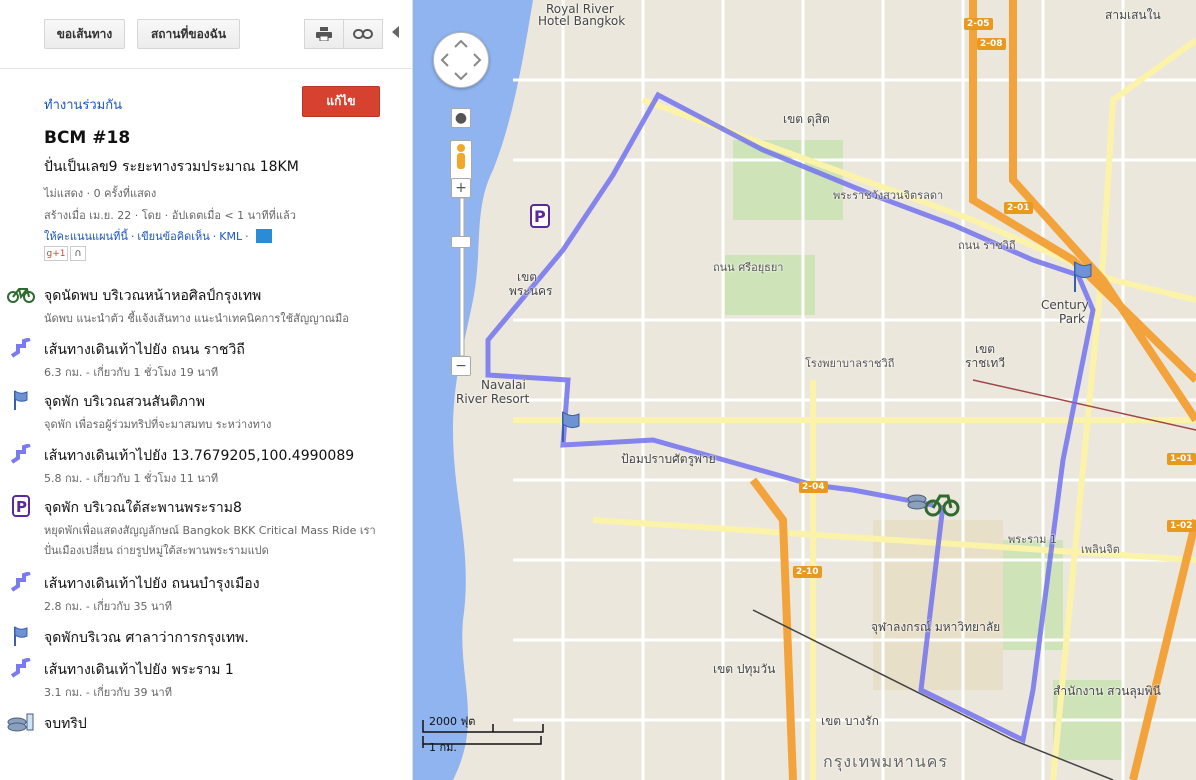 Image resolution: width=1196 pixels, height=780 pixels. What do you see at coordinates (171, 167) in the screenshot?
I see `map-description: ปั่นเป็นเลข9 ระยะทางรวมประมาณ 18KM` at bounding box center [171, 167].